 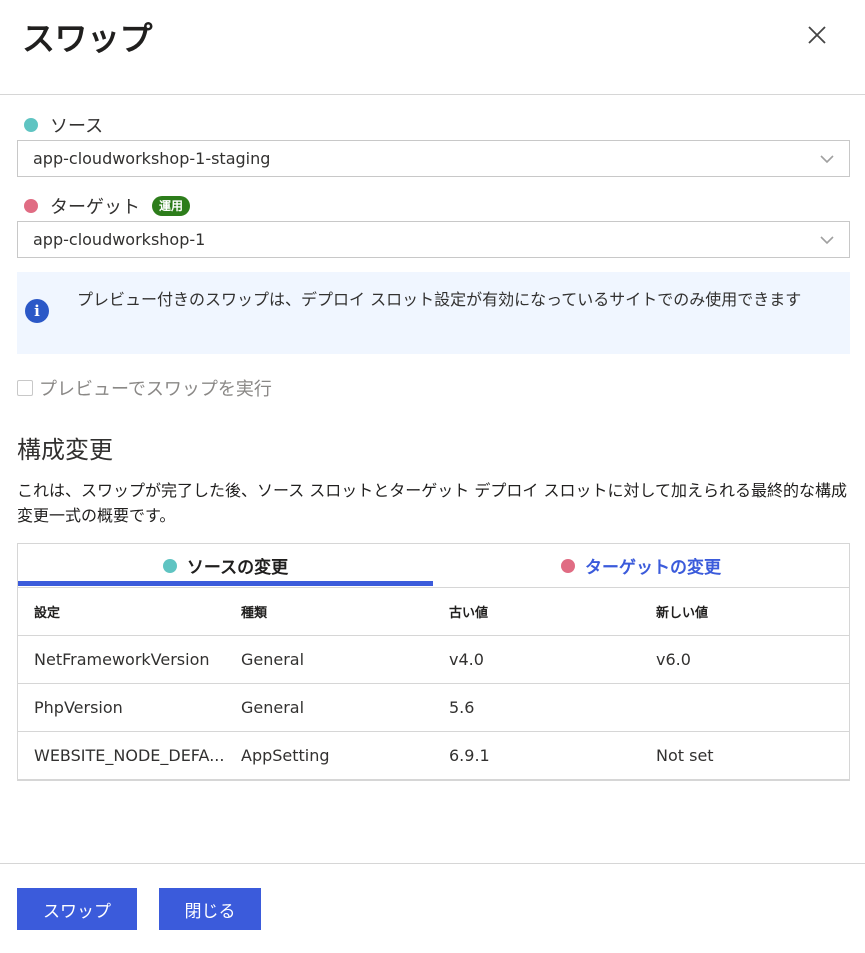 What do you see at coordinates (432, 863) in the screenshot?
I see `footer-divider` at bounding box center [432, 863].